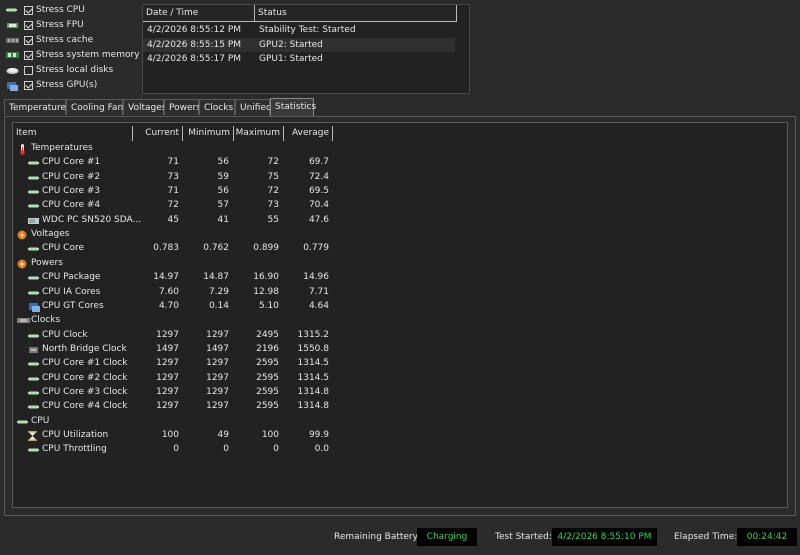 The width and height of the screenshot is (800, 555). What do you see at coordinates (178, 320) in the screenshot?
I see `group-row: Clocks` at bounding box center [178, 320].